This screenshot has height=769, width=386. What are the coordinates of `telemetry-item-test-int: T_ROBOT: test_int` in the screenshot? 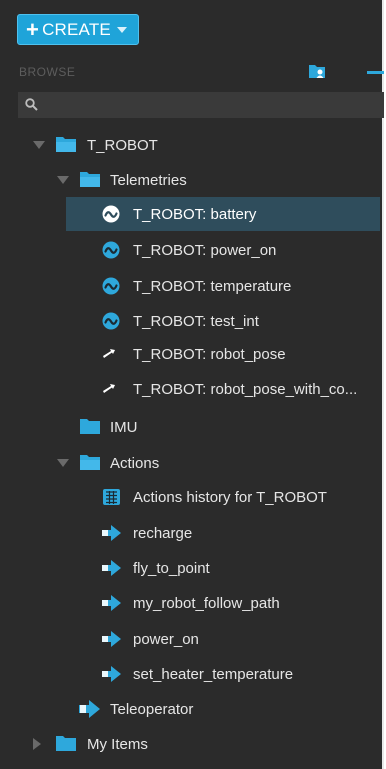 It's located at (191, 321).